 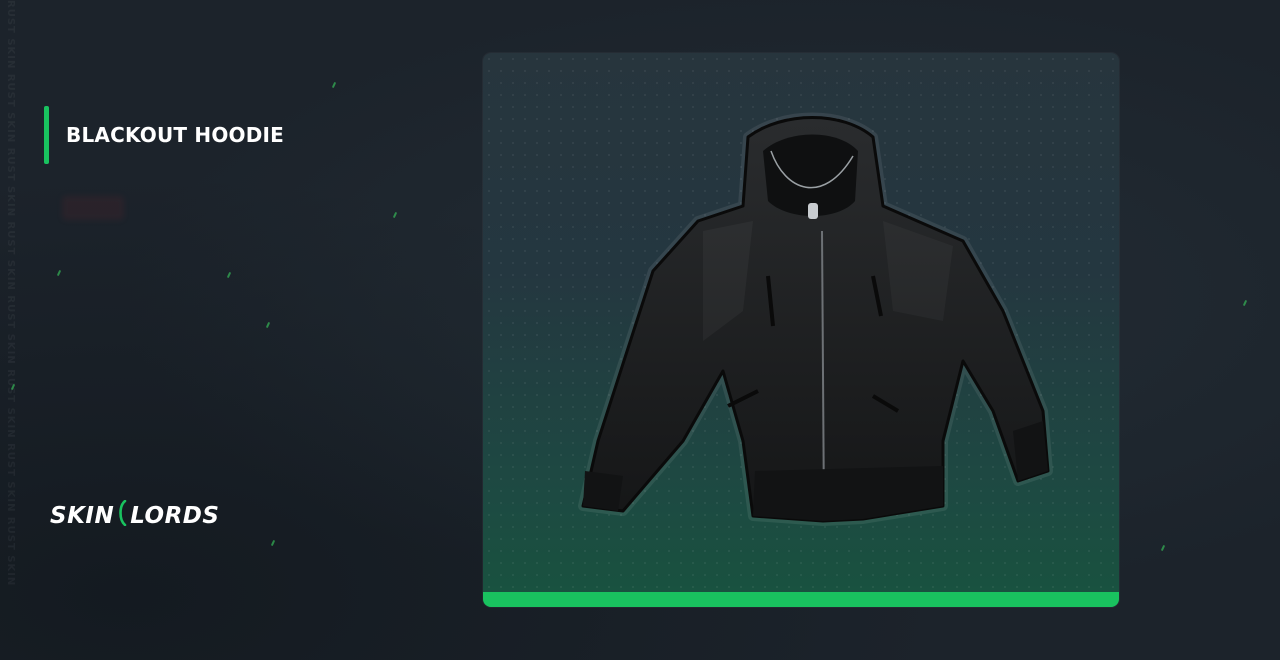 What do you see at coordinates (93, 208) in the screenshot?
I see `blurred-badge` at bounding box center [93, 208].